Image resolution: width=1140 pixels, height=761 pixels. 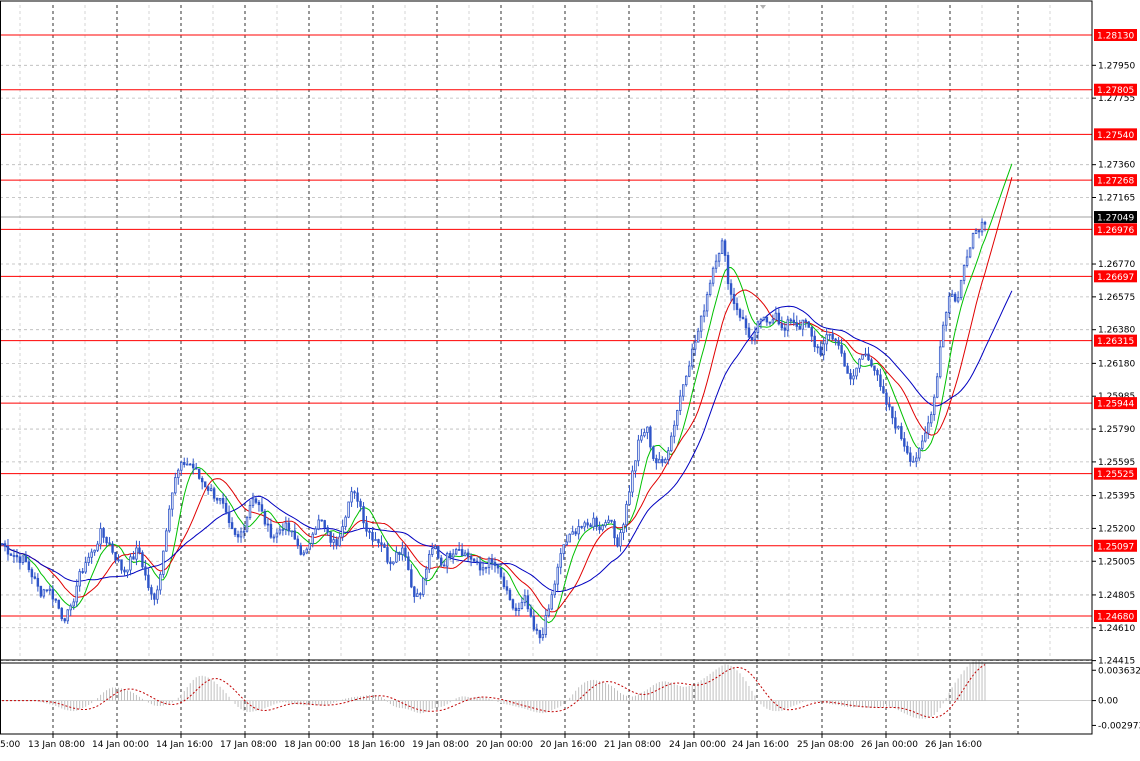 I want to click on time-label: 26 Jan 00:00, so click(x=889, y=745).